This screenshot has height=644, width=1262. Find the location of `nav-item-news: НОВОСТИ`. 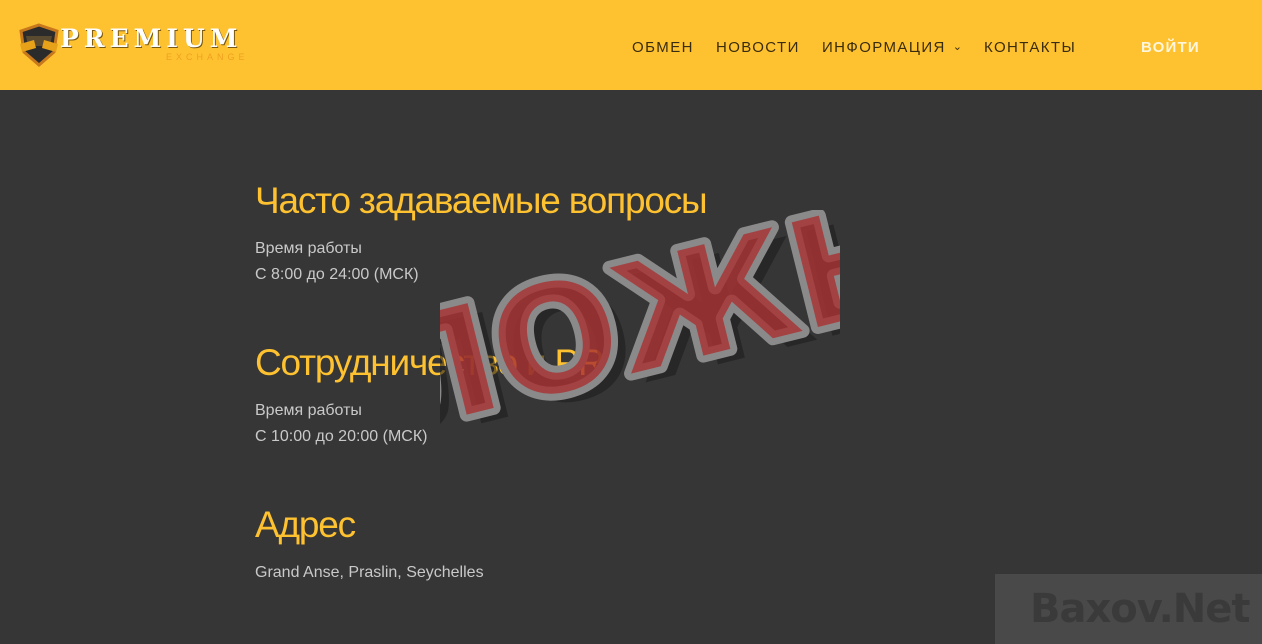

nav-item-news: НОВОСТИ is located at coordinates (758, 47).